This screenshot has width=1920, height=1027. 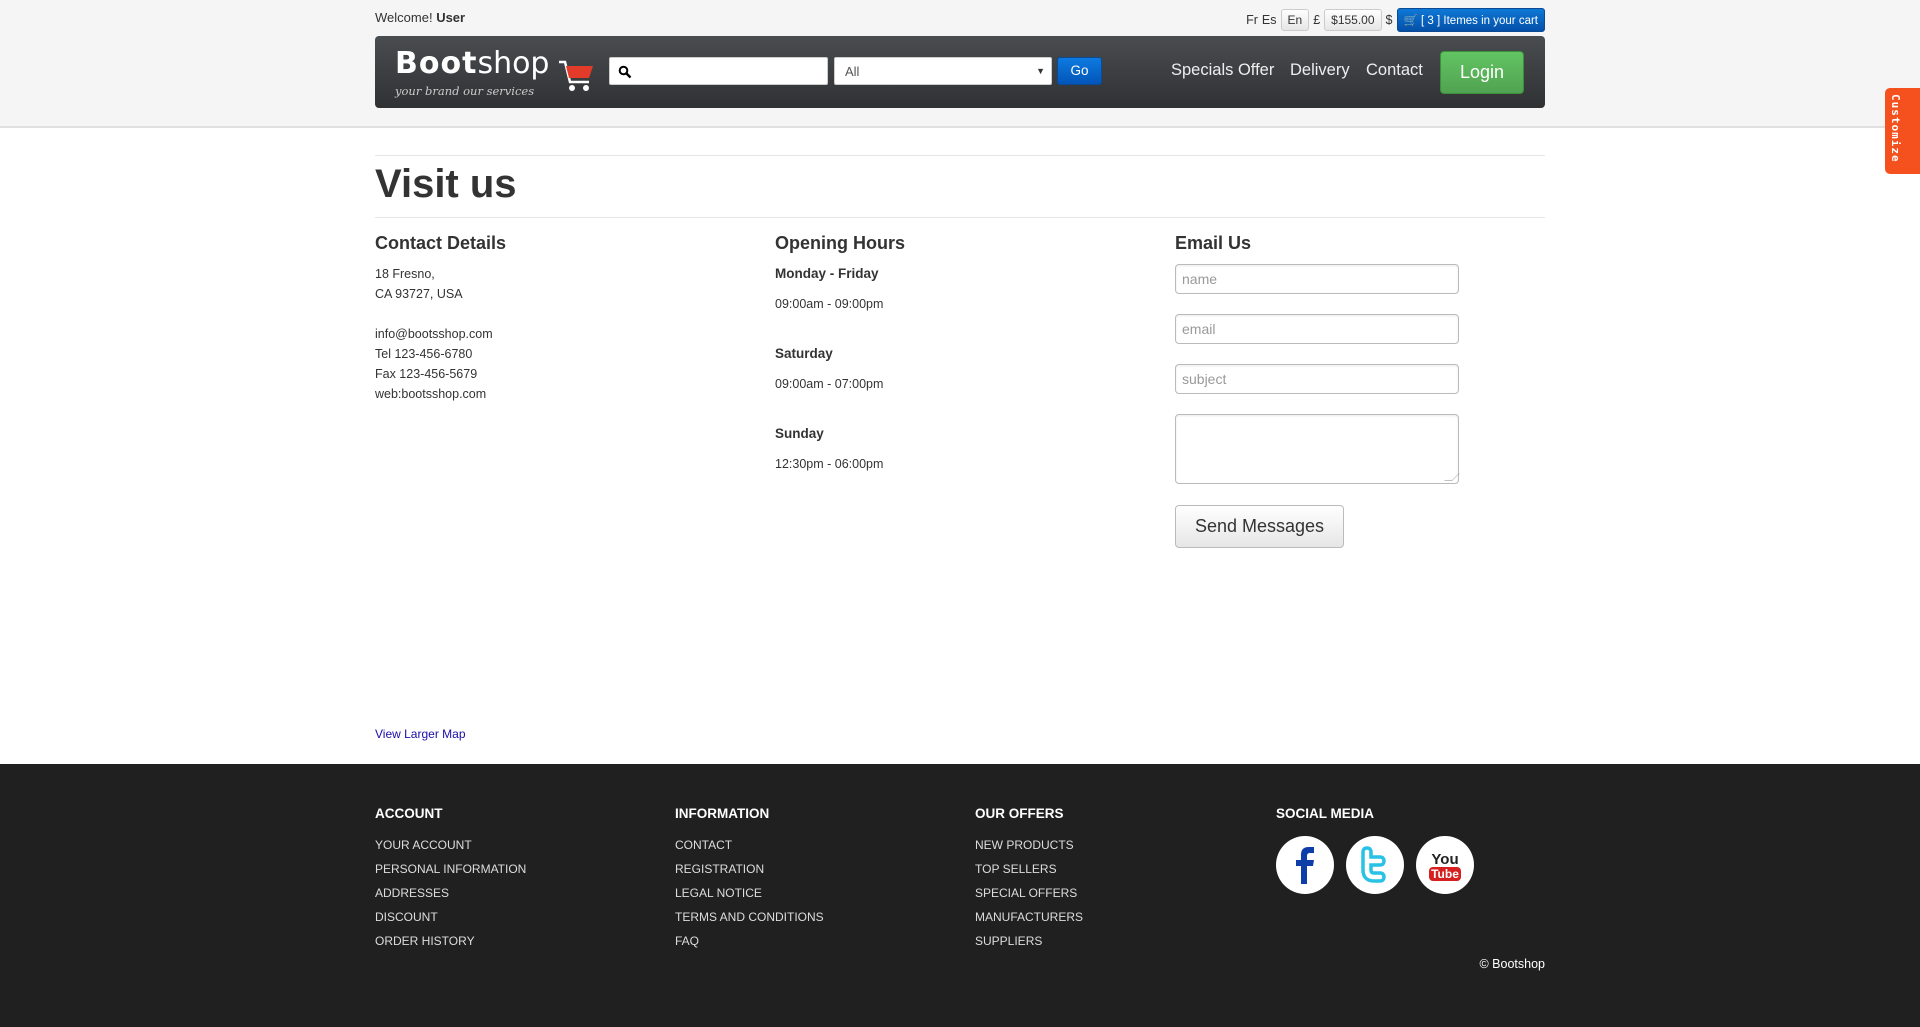 What do you see at coordinates (1317, 329) in the screenshot?
I see `email-field: email` at bounding box center [1317, 329].